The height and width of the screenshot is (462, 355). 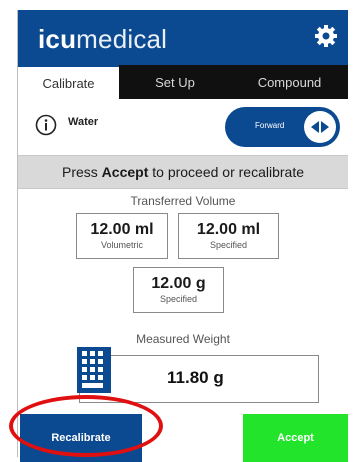 I want to click on specified-volume-value: 12.00 ml, so click(x=228, y=229).